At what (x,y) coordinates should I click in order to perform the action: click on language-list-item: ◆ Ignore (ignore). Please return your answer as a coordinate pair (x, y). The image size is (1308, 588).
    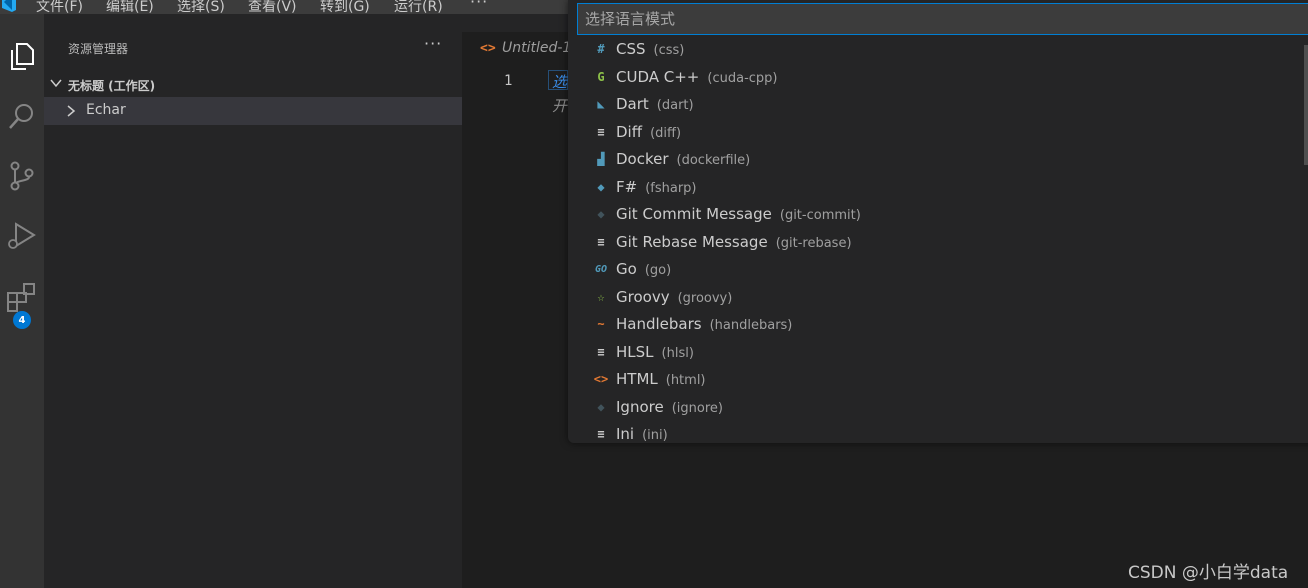
    Looking at the image, I should click on (938, 407).